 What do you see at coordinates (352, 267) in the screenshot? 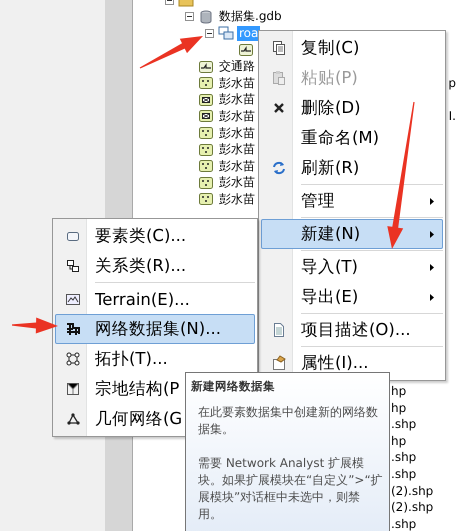
I see `menu-item: 导入(T)` at bounding box center [352, 267].